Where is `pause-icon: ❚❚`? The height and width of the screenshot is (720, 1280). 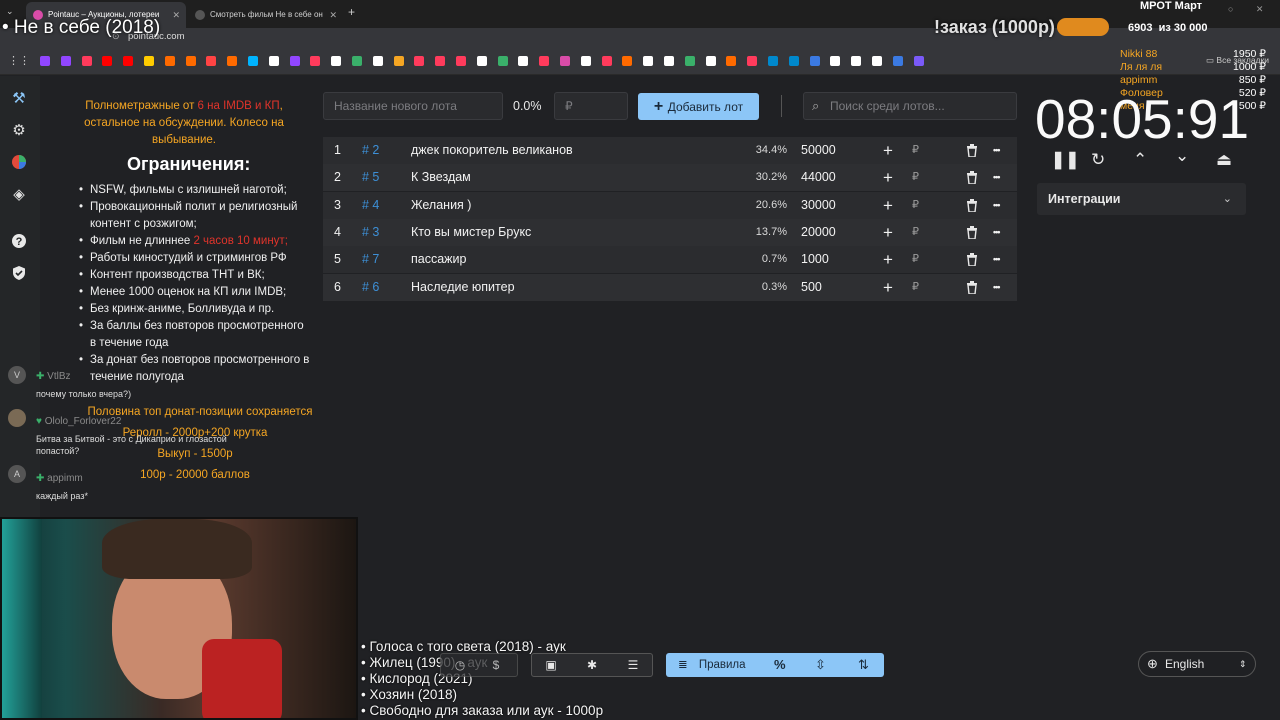 pause-icon: ❚❚ is located at coordinates (1065, 160).